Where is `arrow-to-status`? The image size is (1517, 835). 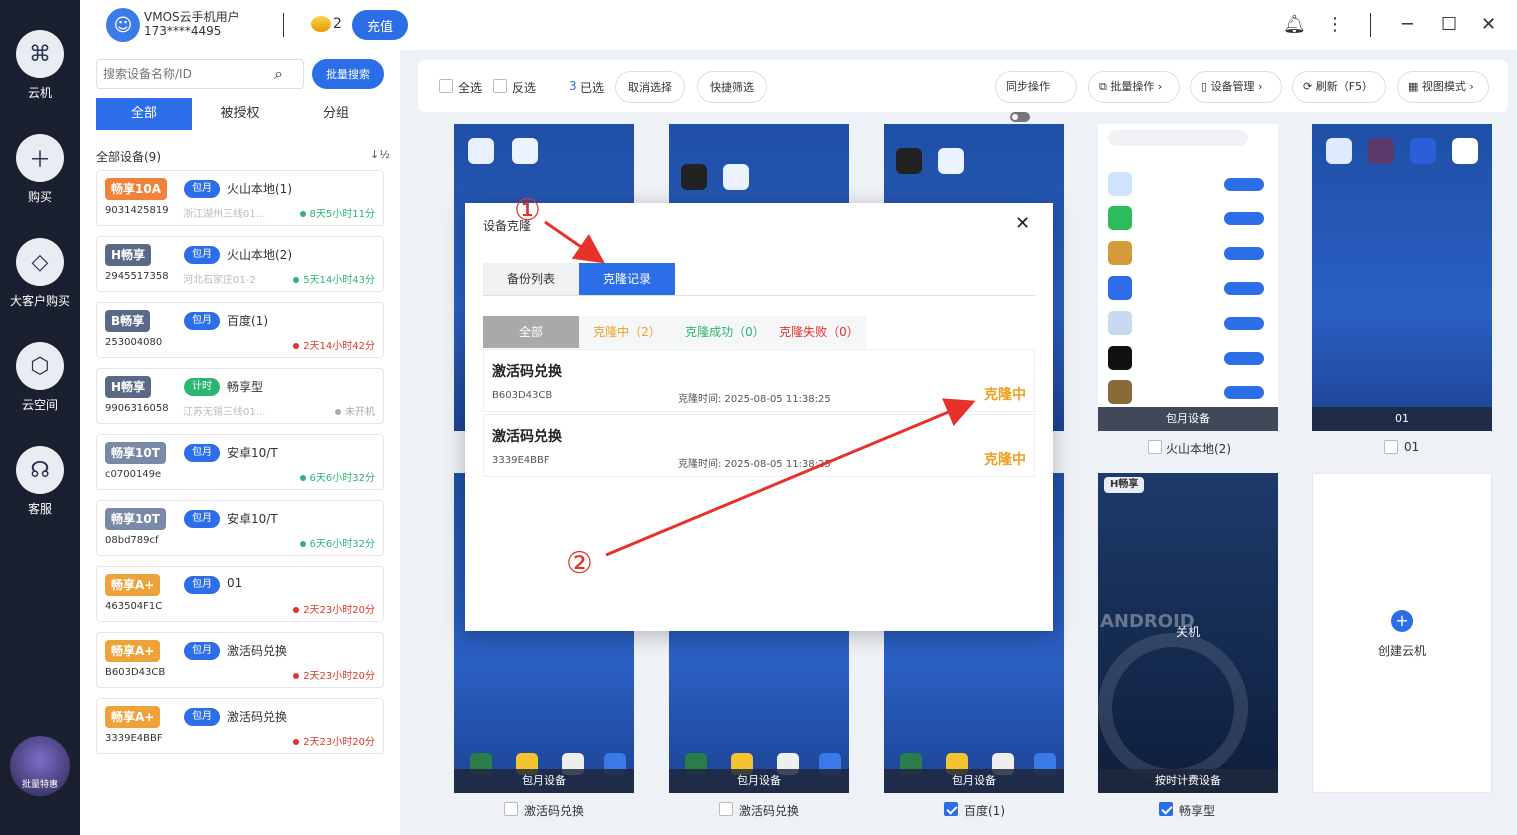 arrow-to-status is located at coordinates (790, 477).